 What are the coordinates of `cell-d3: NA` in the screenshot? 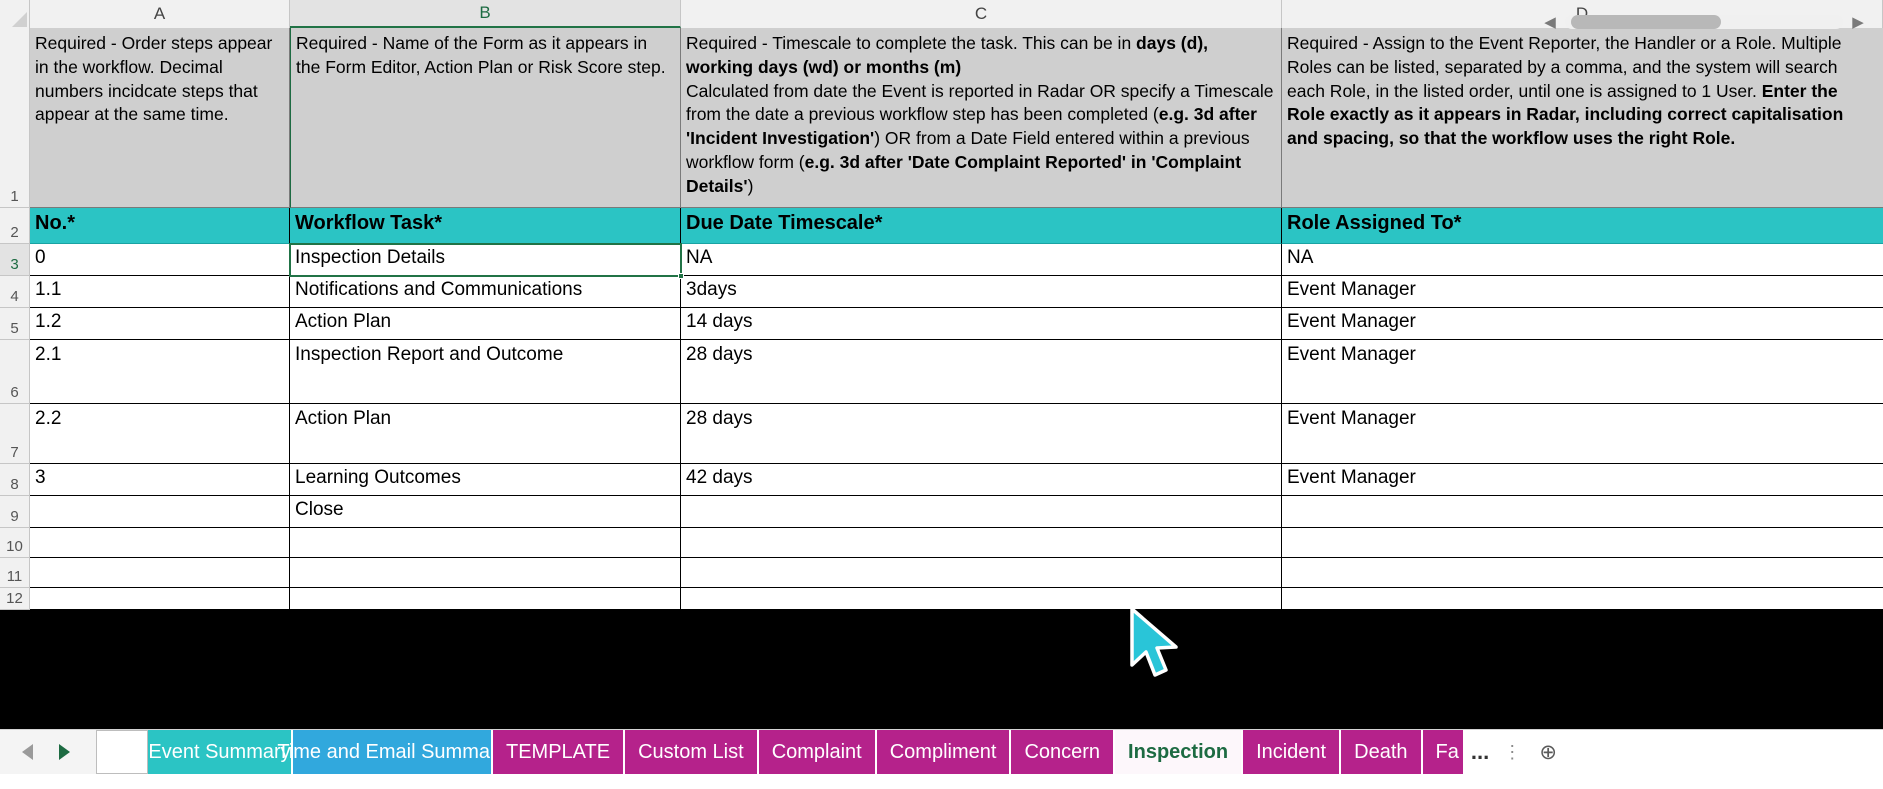 It's located at (1582, 260).